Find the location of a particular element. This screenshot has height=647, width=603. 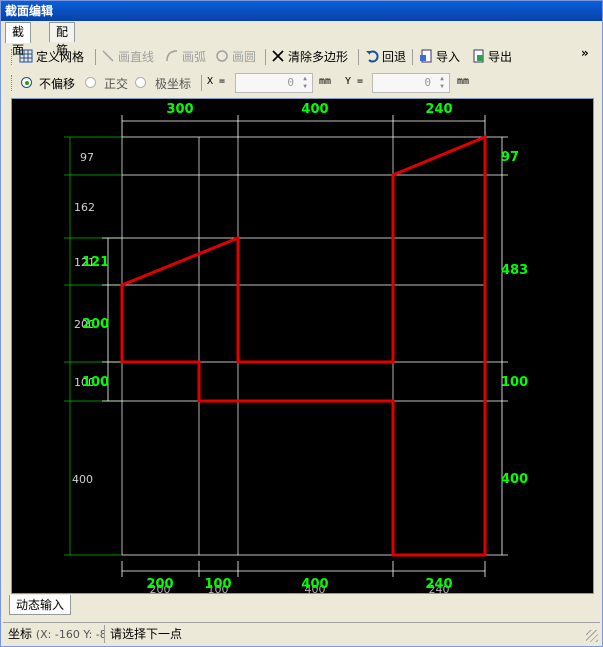

bottom-dim-labels-green: 200 100 400 240 is located at coordinates (299, 584).